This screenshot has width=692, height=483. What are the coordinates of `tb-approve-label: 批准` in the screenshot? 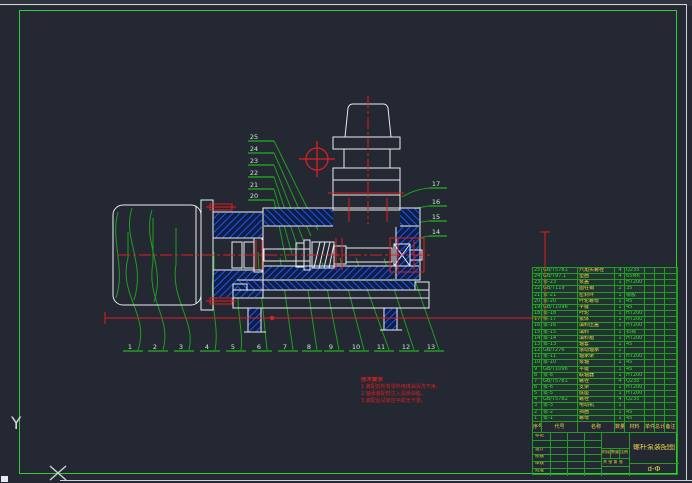 It's located at (539, 471).